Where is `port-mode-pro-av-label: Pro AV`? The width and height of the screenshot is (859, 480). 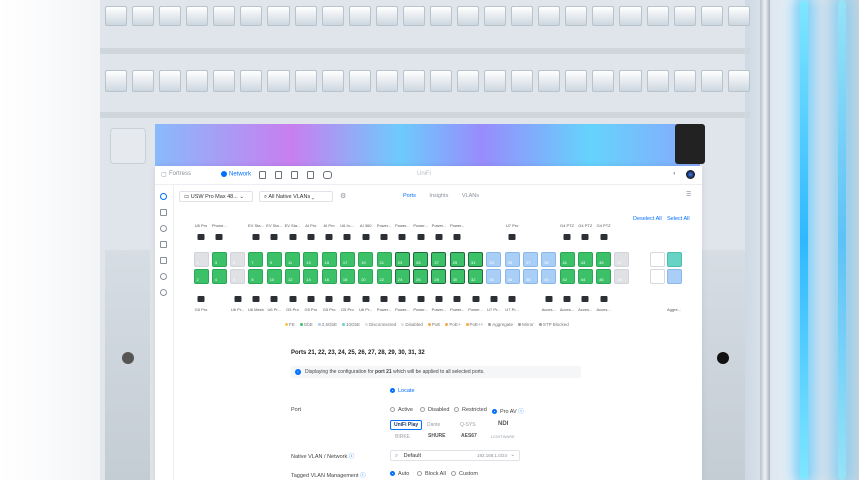 port-mode-pro-av-label: Pro AV is located at coordinates (508, 412).